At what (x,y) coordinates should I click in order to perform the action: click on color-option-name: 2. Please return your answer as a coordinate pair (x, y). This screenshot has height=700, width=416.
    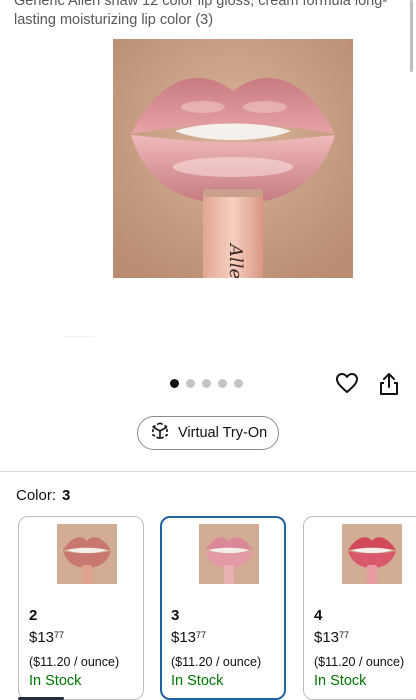
    Looking at the image, I should click on (33, 615).